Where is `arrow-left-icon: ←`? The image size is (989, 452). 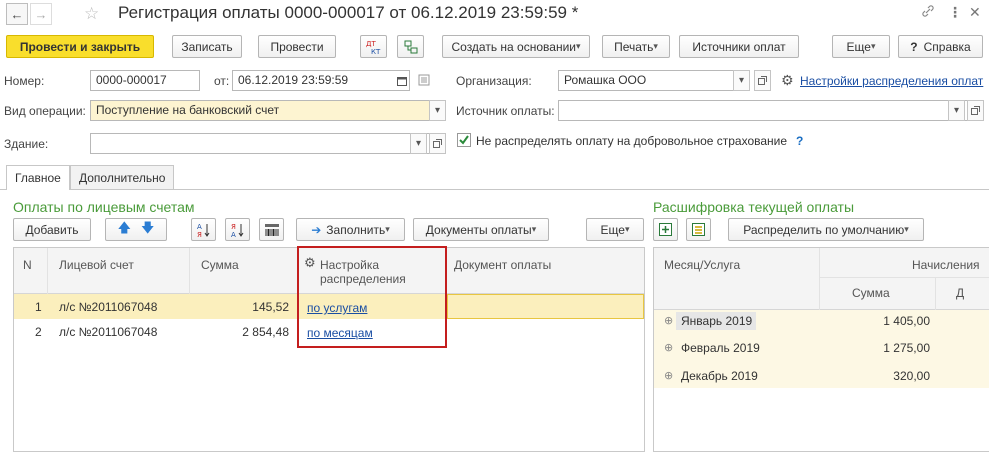 arrow-left-icon: ← is located at coordinates (17, 14).